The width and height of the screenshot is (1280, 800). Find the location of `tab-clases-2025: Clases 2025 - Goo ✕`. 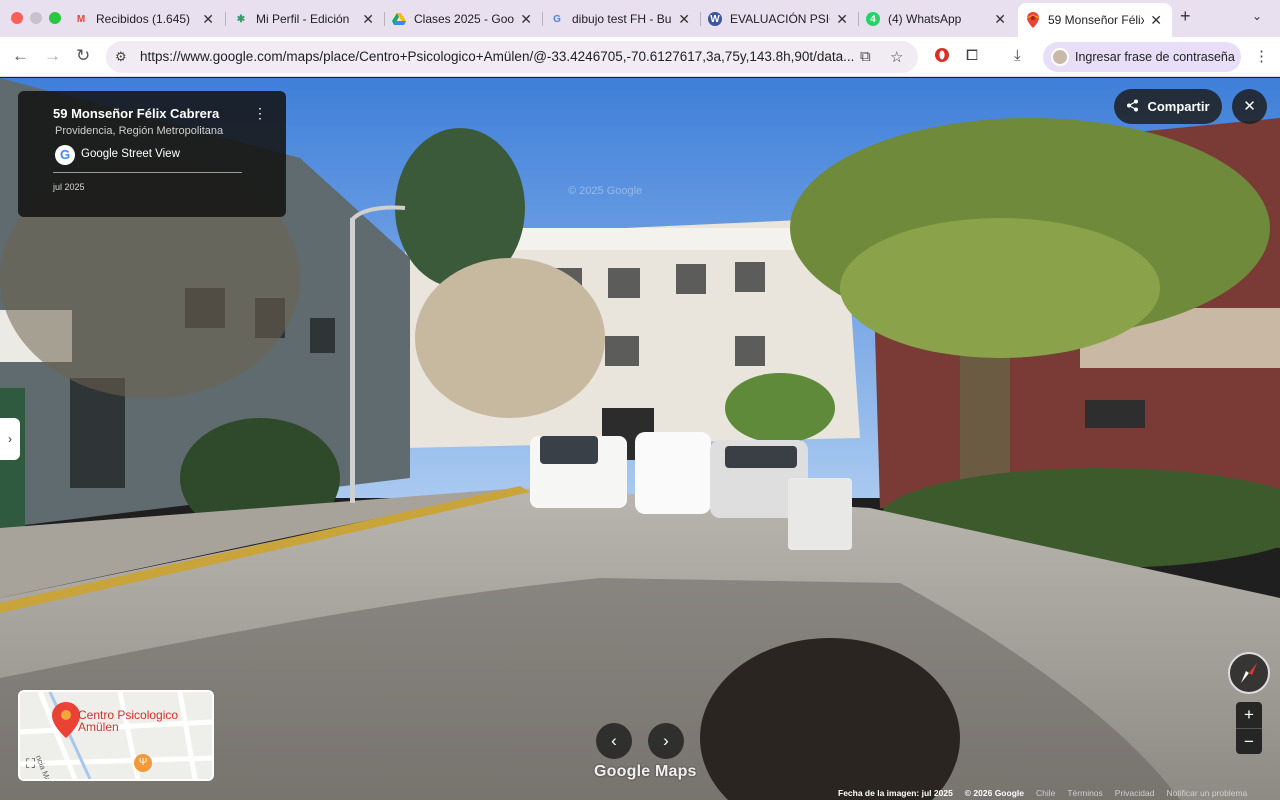

tab-clases-2025: Clases 2025 - Goo ✕ is located at coordinates (463, 19).